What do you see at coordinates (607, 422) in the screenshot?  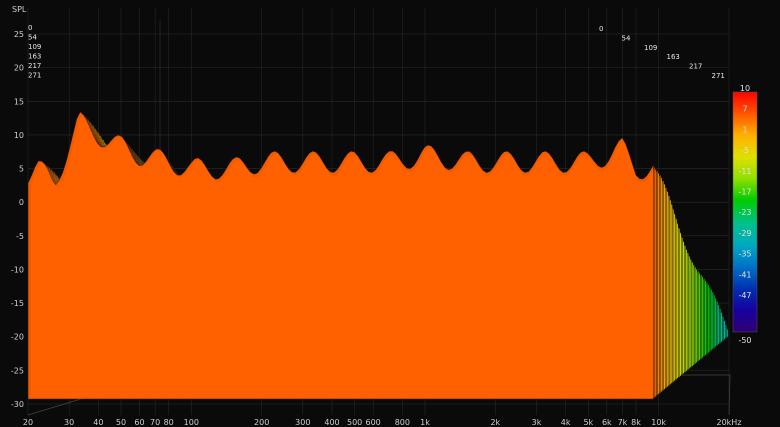 I see `x-tick-label: 6k` at bounding box center [607, 422].